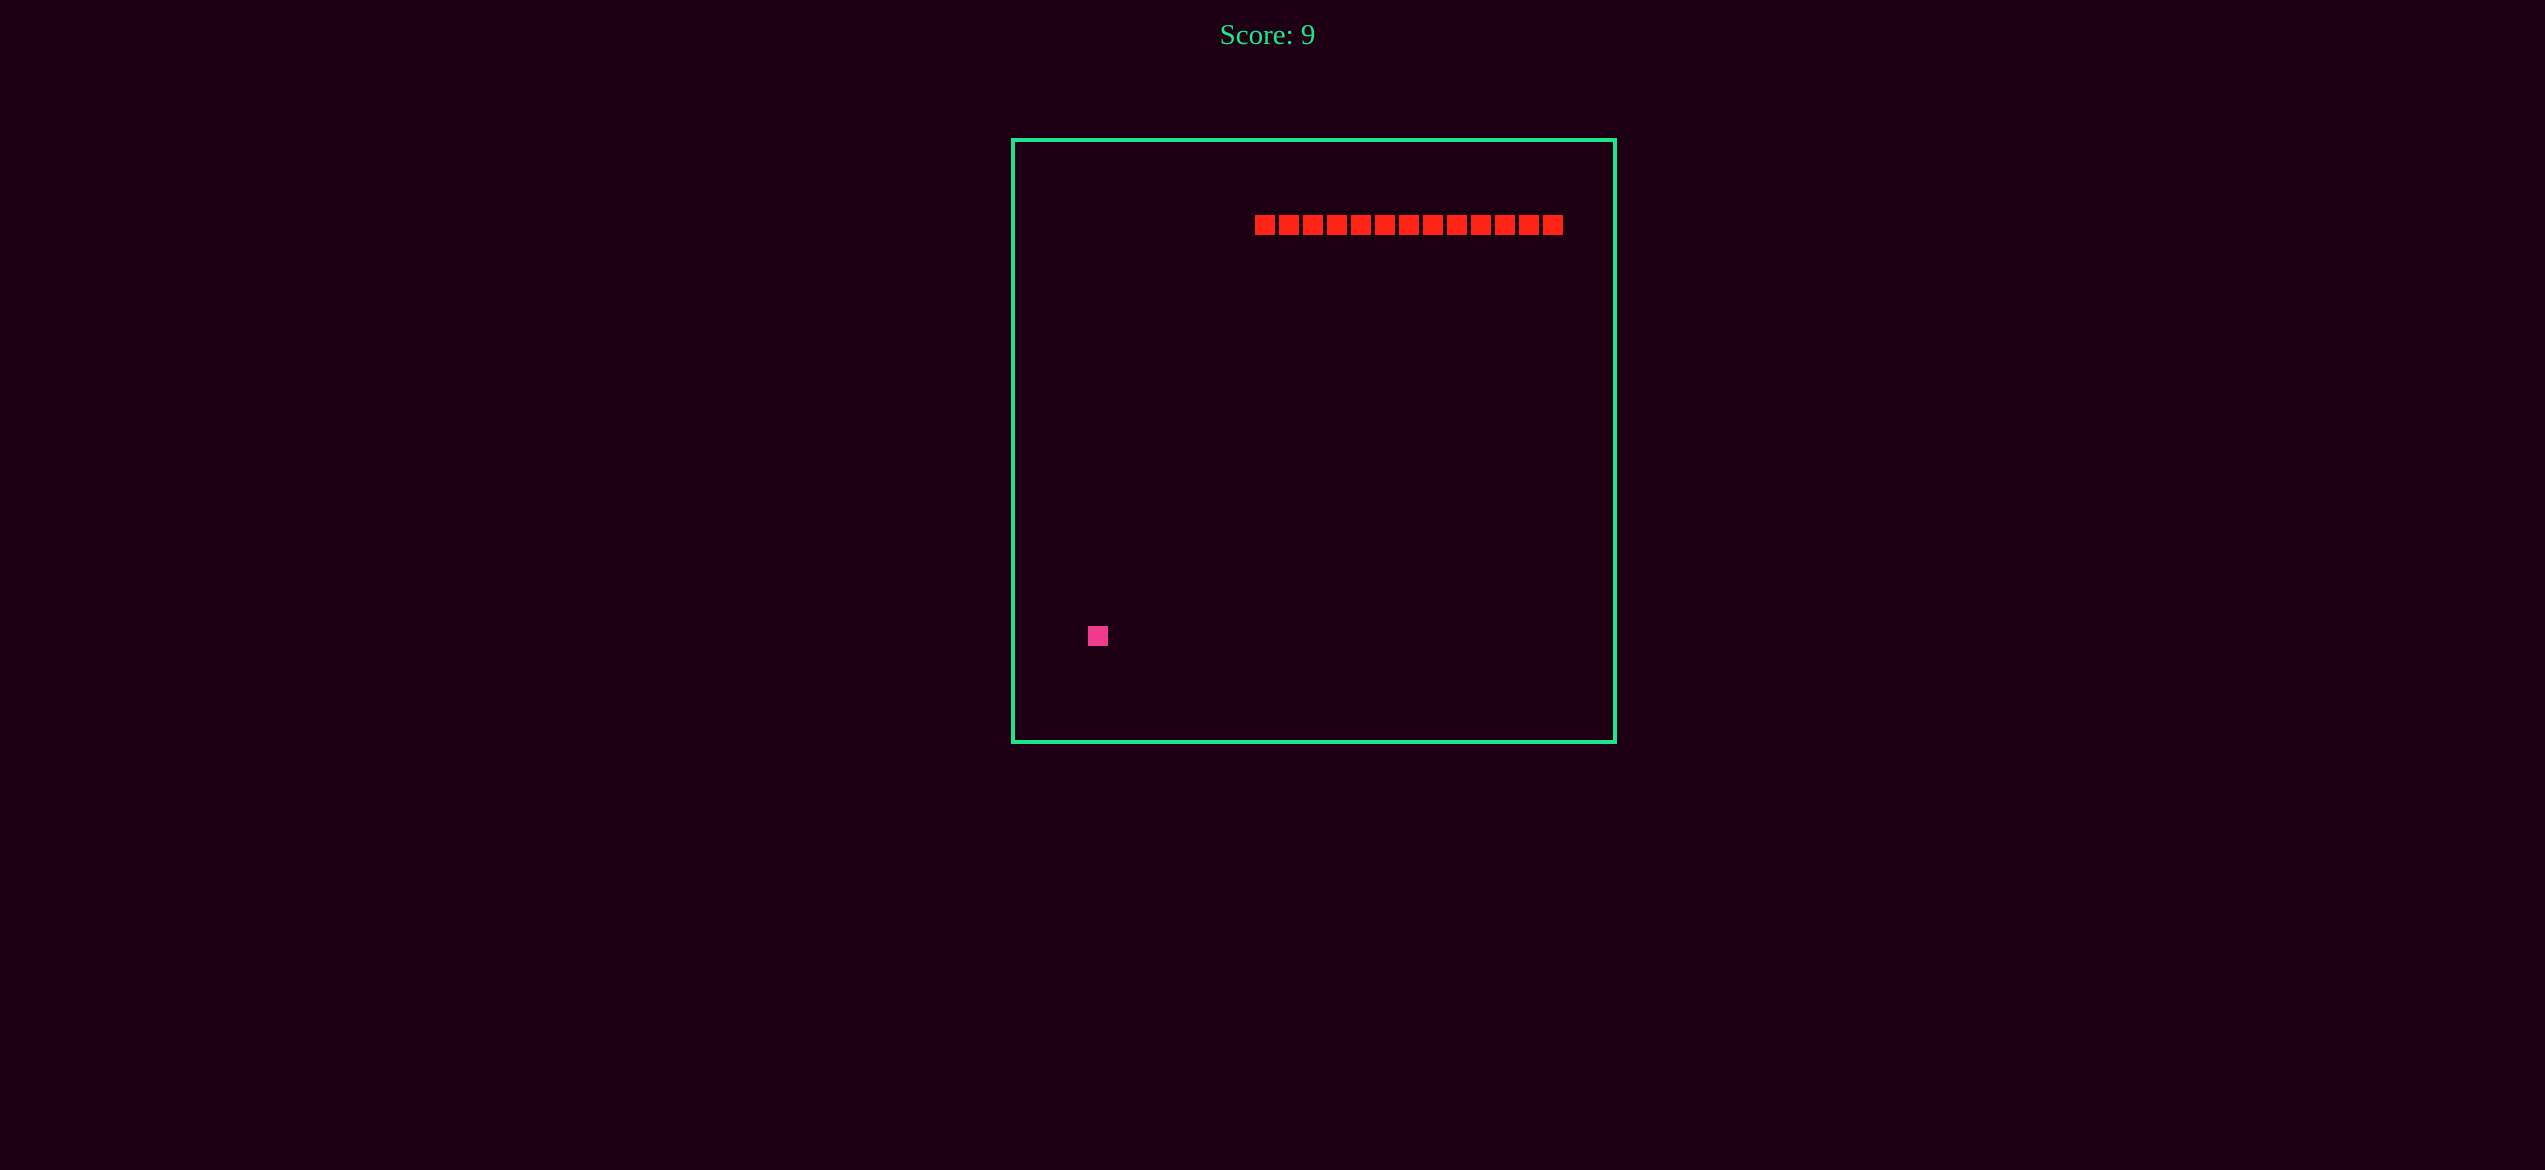  I want to click on score-label: Score: 9, so click(1267, 35).